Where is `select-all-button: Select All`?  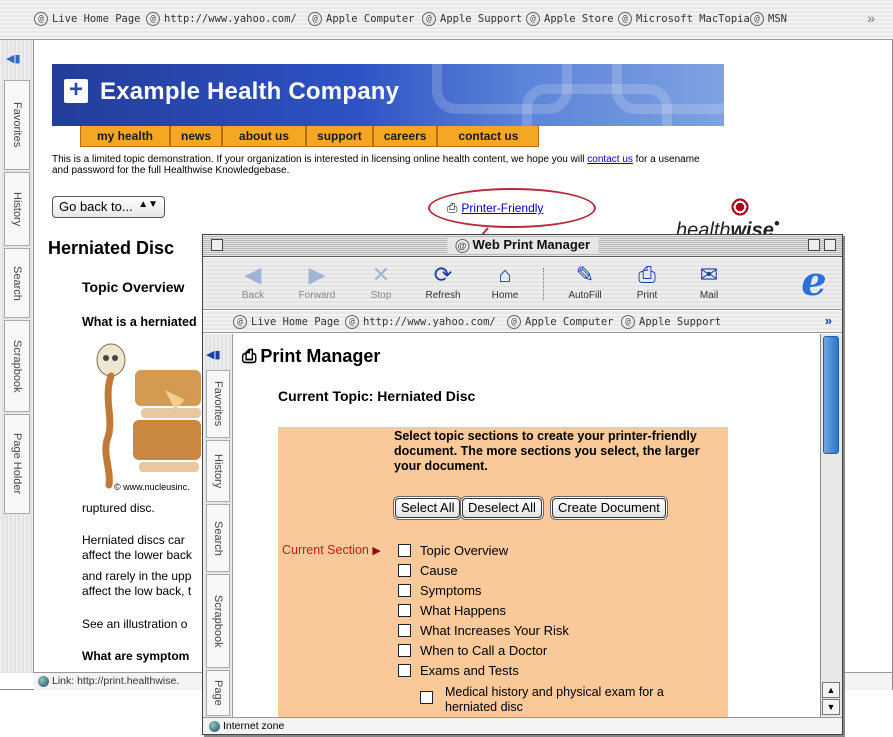 select-all-button: Select All is located at coordinates (428, 508).